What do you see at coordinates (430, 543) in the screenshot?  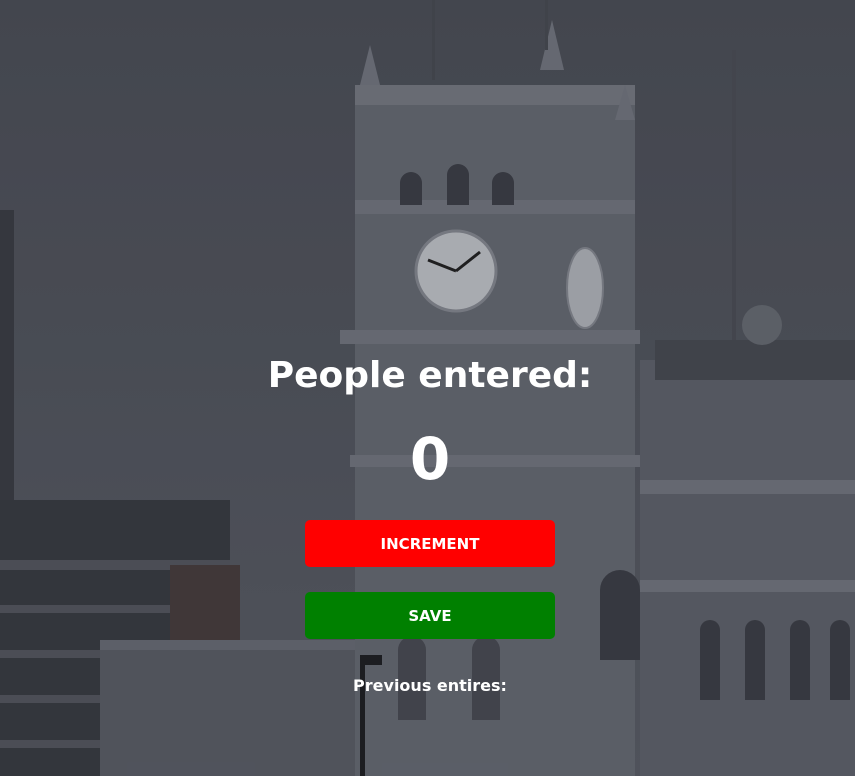 I see `increment-button: INCREMENT` at bounding box center [430, 543].